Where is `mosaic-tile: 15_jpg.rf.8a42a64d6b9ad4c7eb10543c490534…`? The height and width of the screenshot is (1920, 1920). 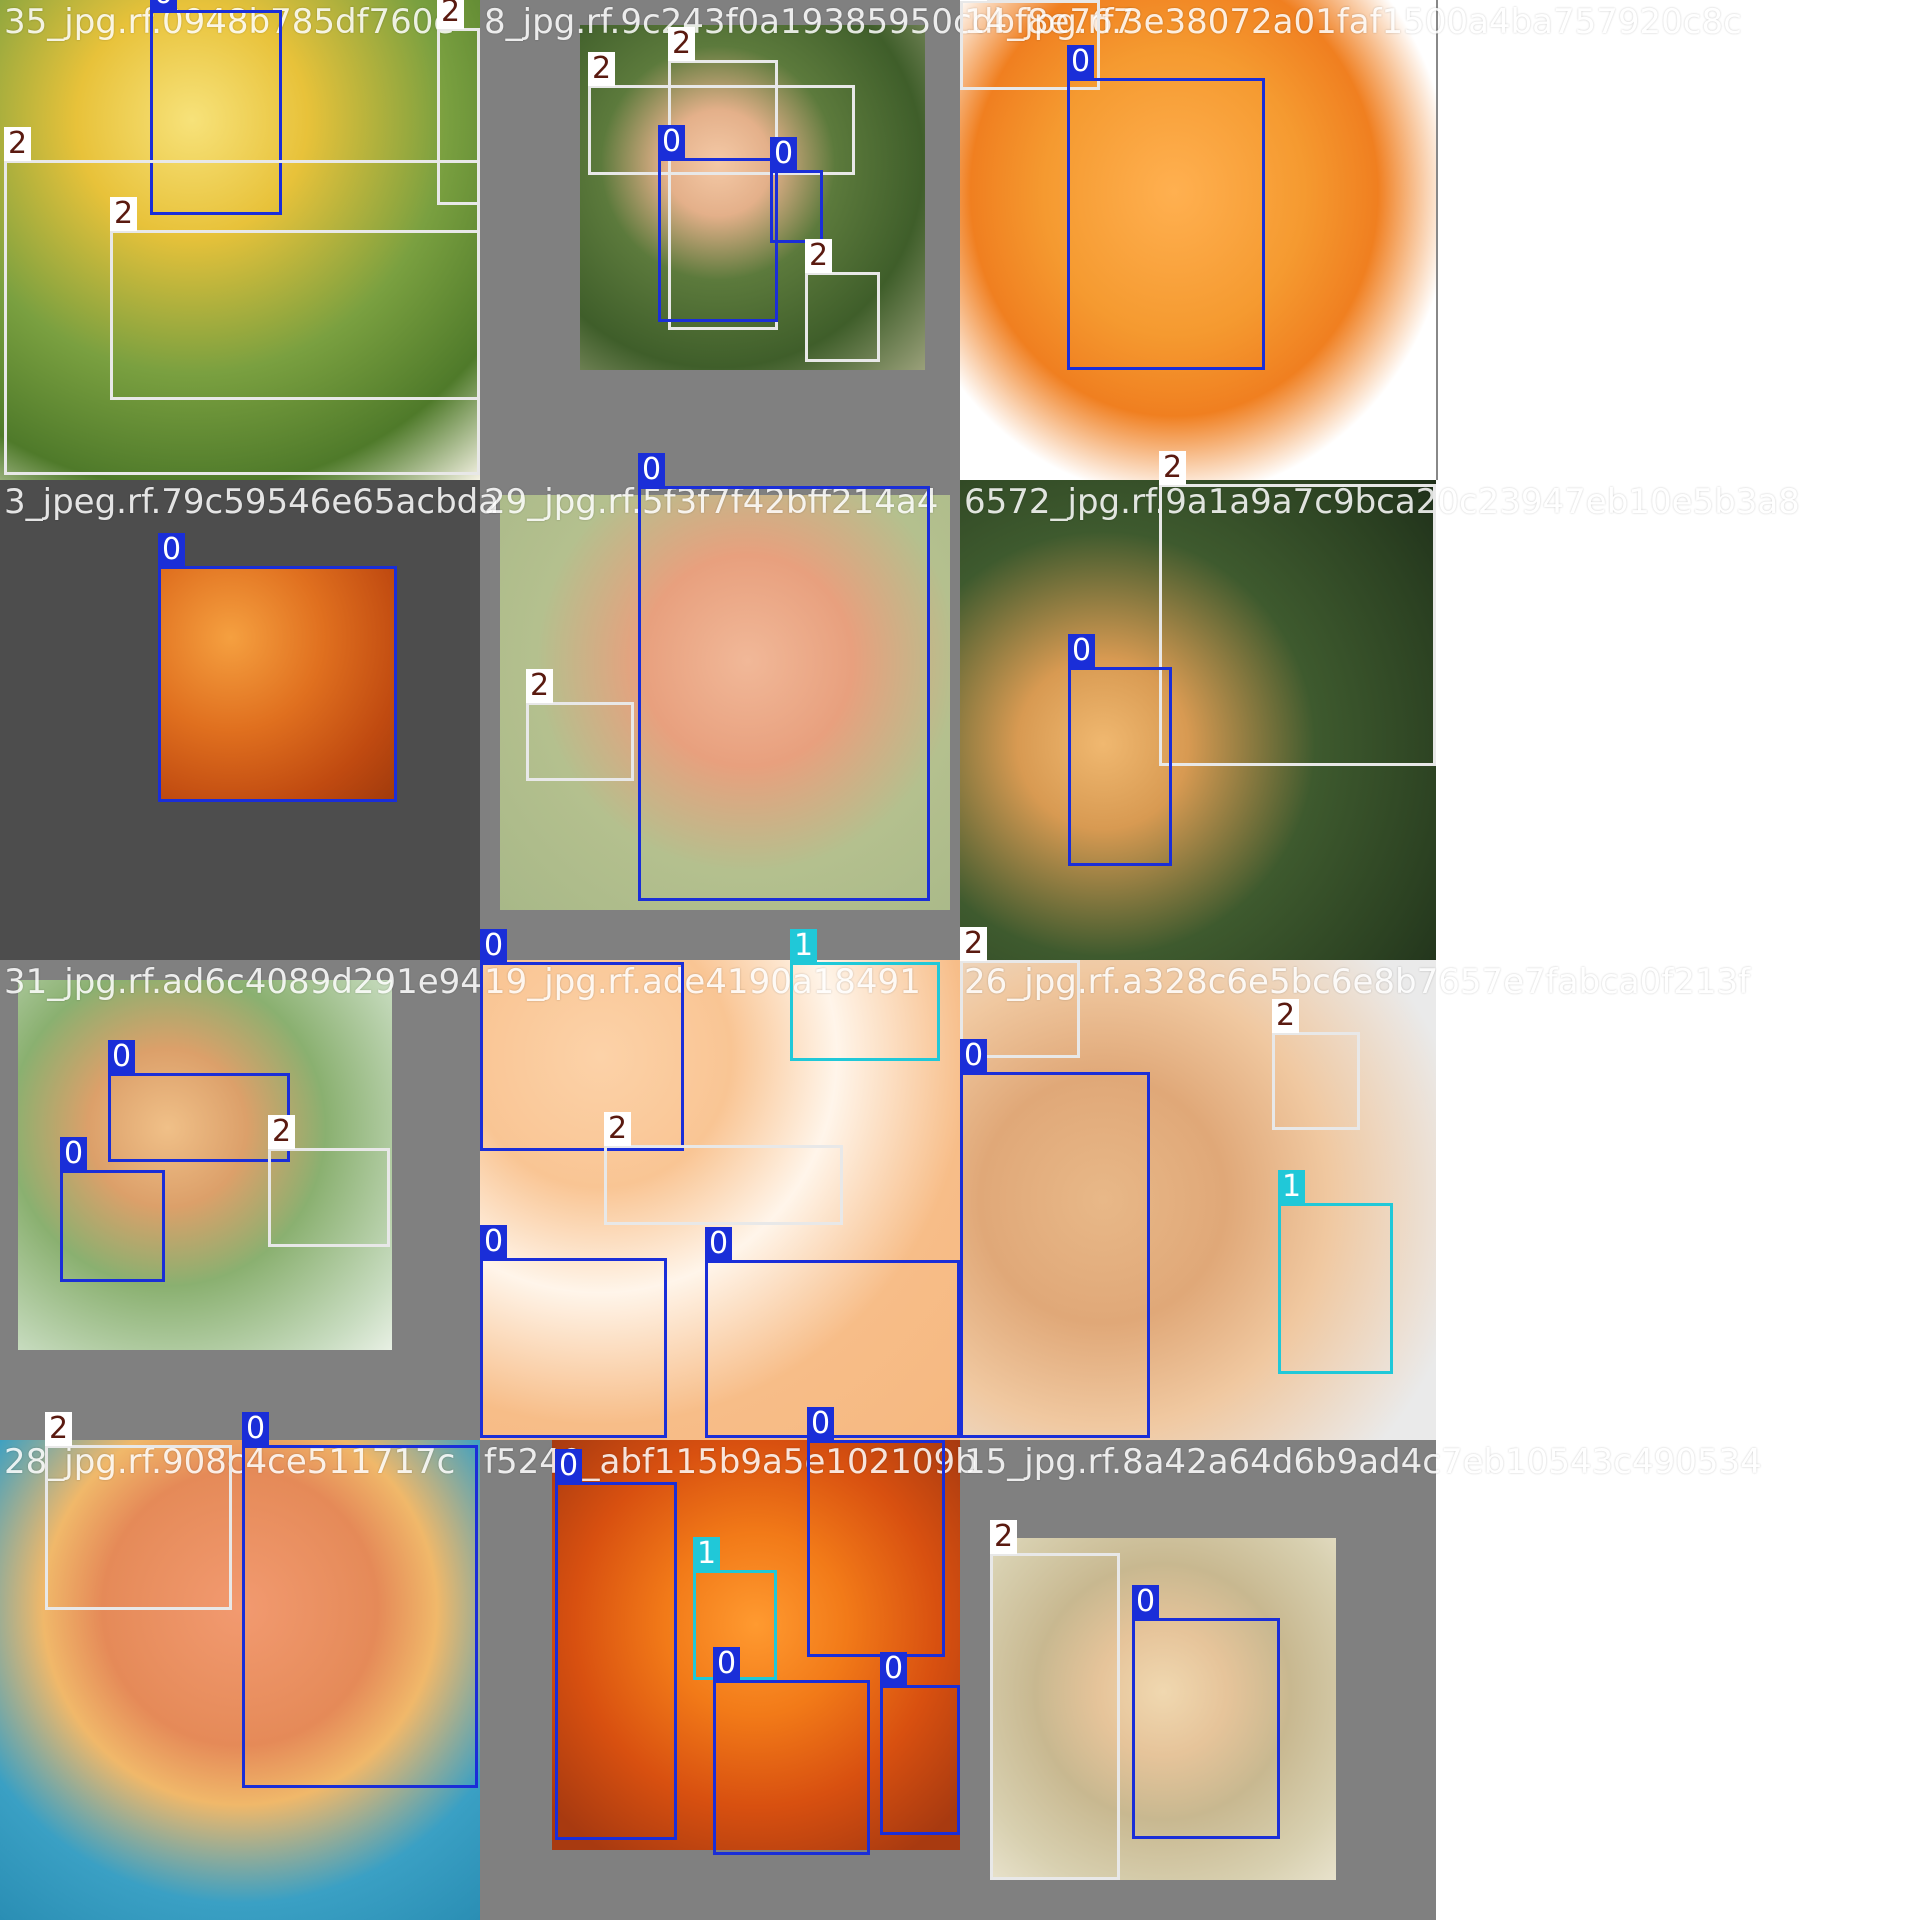 mosaic-tile: 15_jpg.rf.8a42a64d6b9ad4c7eb10543c490534… is located at coordinates (1361, 1680).